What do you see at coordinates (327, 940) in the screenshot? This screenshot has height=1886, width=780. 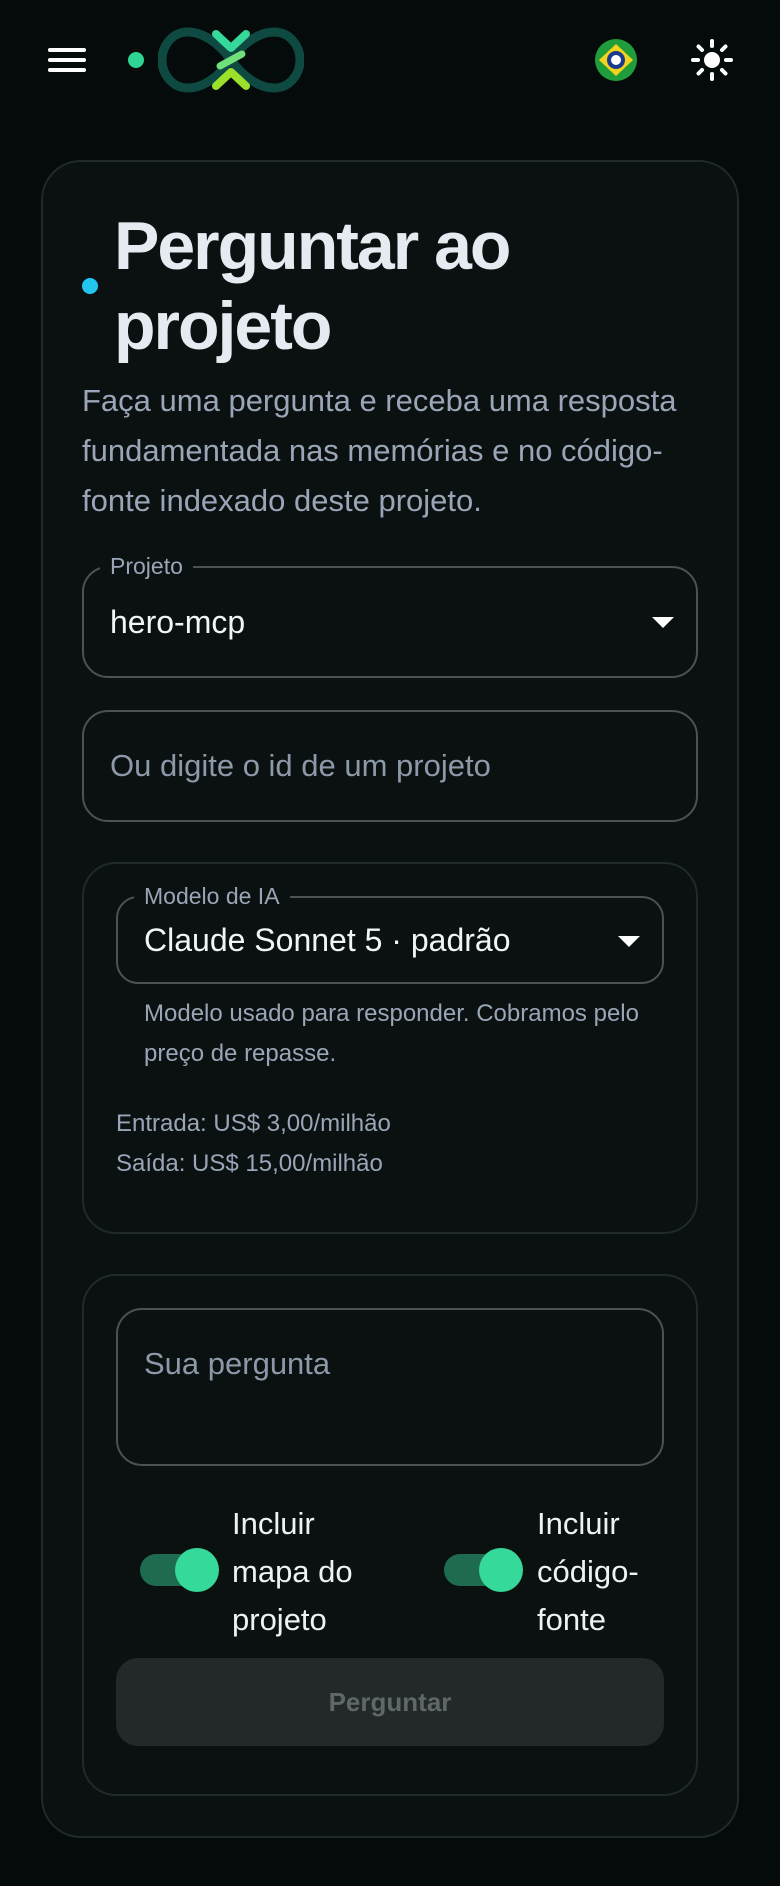 I see `model-select-value: Claude Sonnet 5 · padrão` at bounding box center [327, 940].